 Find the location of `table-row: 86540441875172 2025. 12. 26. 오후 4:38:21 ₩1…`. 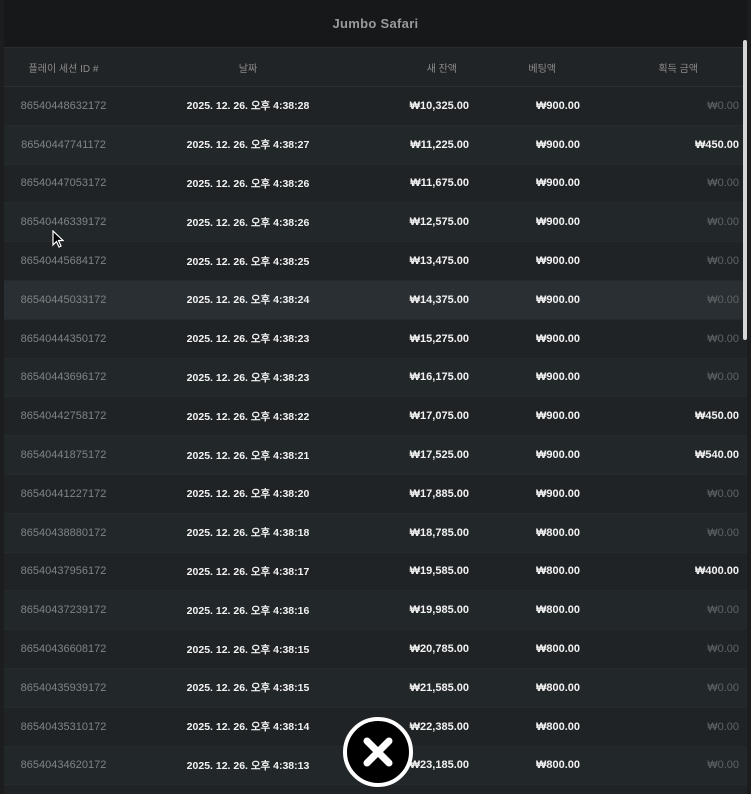

table-row: 86540441875172 2025. 12. 26. 오후 4:38:21 ₩1… is located at coordinates (375, 455).